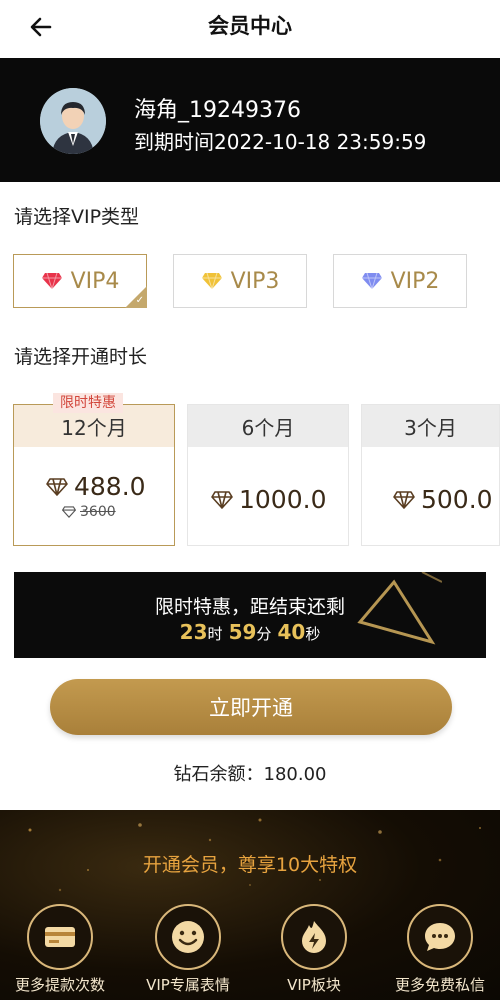 The width and height of the screenshot is (500, 1000). I want to click on vip3-option: VIP3, so click(240, 281).